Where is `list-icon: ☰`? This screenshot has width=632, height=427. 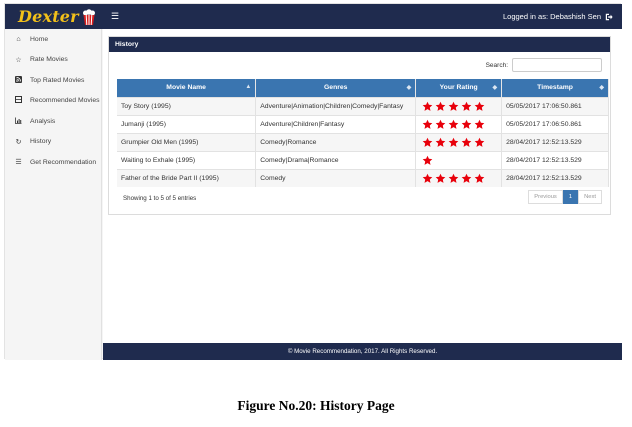
list-icon: ☰ is located at coordinates (18, 163).